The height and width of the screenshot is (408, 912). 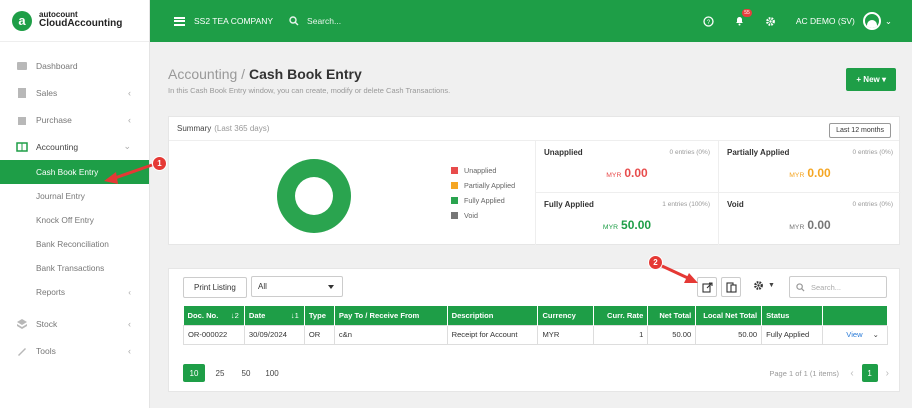 What do you see at coordinates (74, 350) in the screenshot?
I see `sidebar-item-tools: Tools ‹` at bounding box center [74, 350].